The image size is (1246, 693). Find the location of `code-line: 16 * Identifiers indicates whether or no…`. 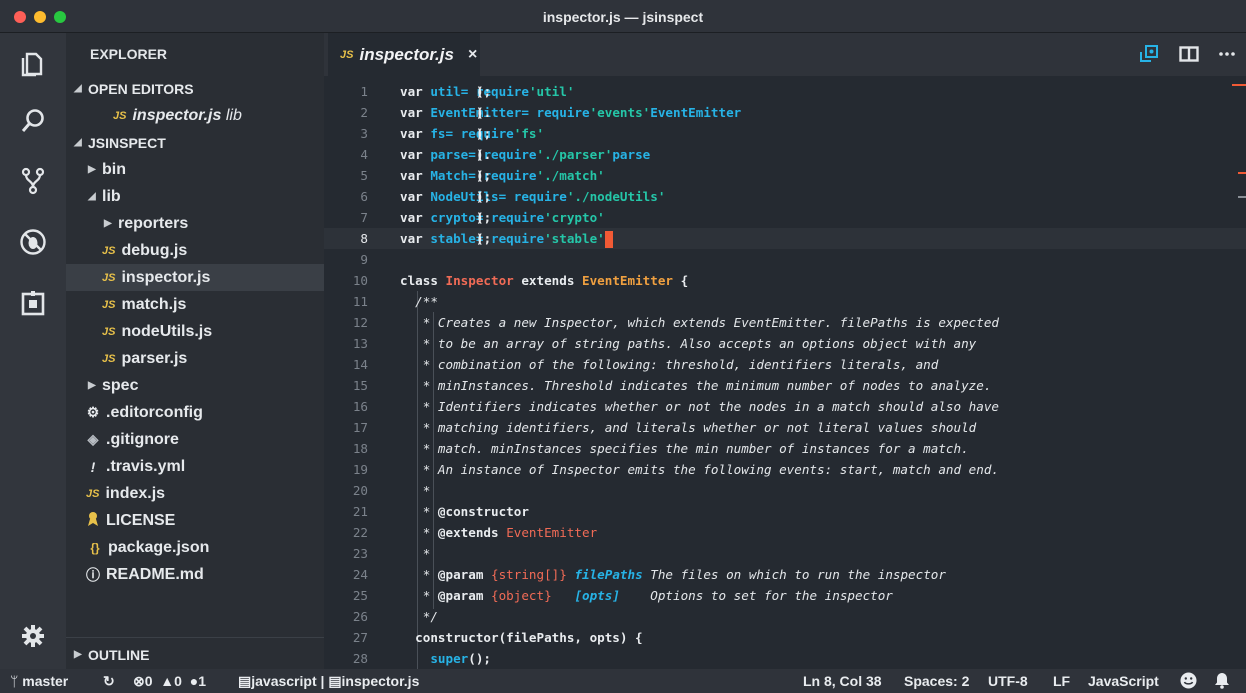

code-line: 16 * Identifiers indicates whether or no… is located at coordinates (785, 406).